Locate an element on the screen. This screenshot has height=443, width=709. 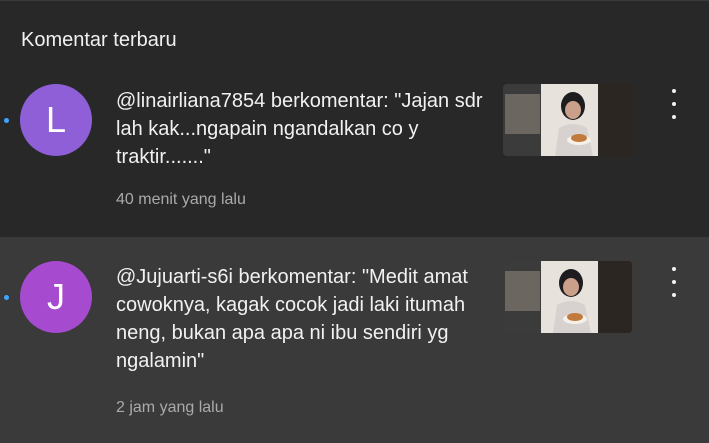
avatar-letter: J is located at coordinates (56, 296).